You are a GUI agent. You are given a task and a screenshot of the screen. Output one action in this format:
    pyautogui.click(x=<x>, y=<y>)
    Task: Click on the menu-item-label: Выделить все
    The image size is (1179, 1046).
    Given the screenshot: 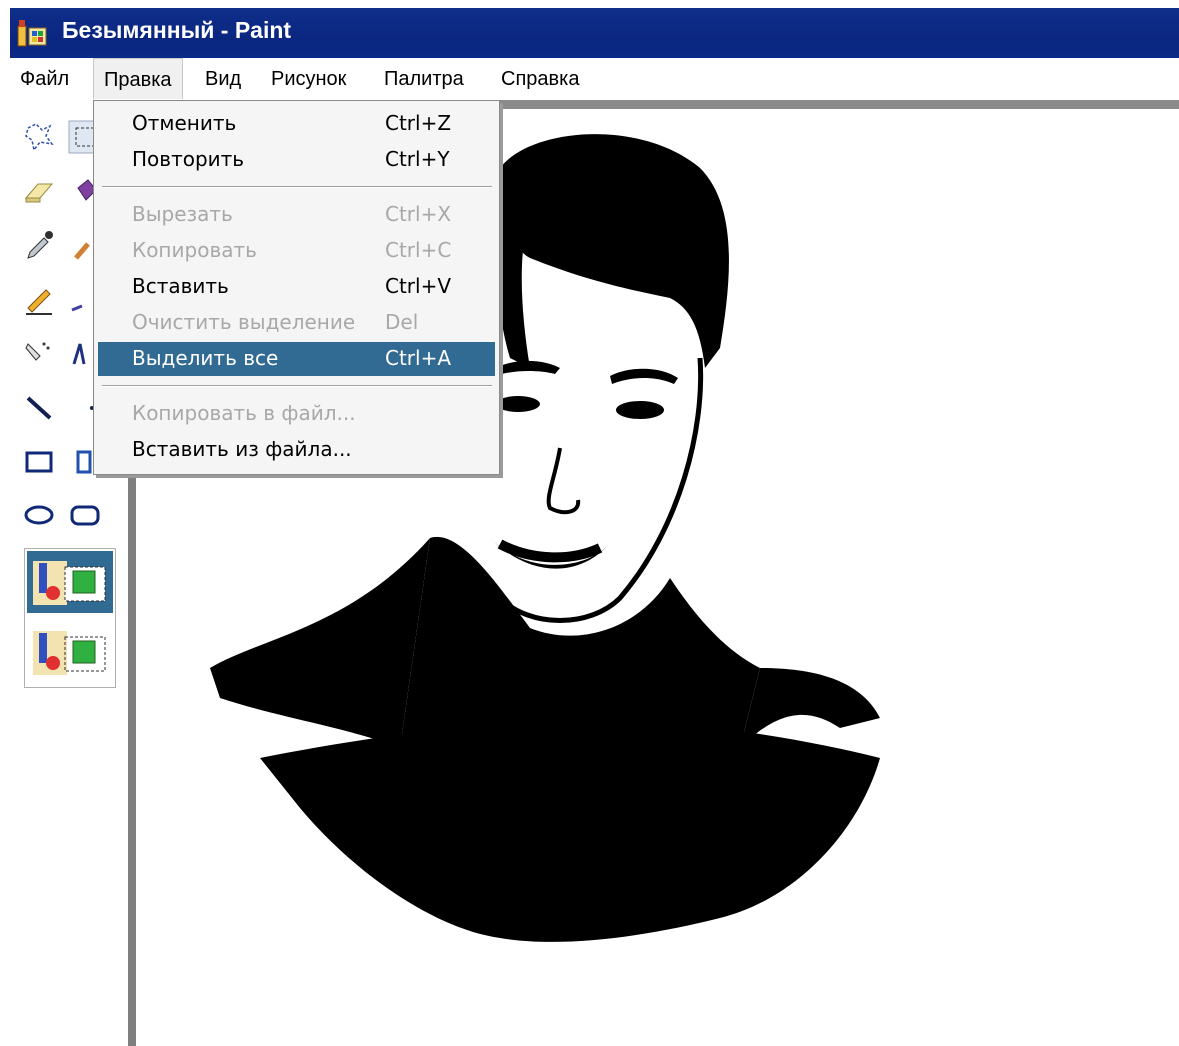 What is the action you would take?
    pyautogui.click(x=205, y=358)
    